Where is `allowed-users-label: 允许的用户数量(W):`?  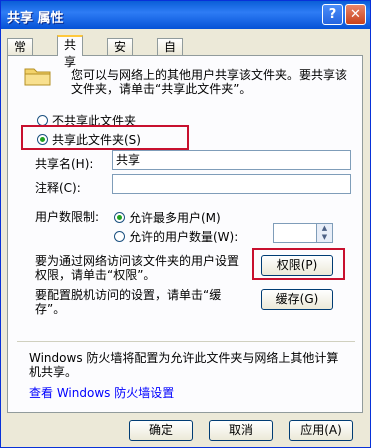 allowed-users-label: 允许的用户数量(W): is located at coordinates (184, 237).